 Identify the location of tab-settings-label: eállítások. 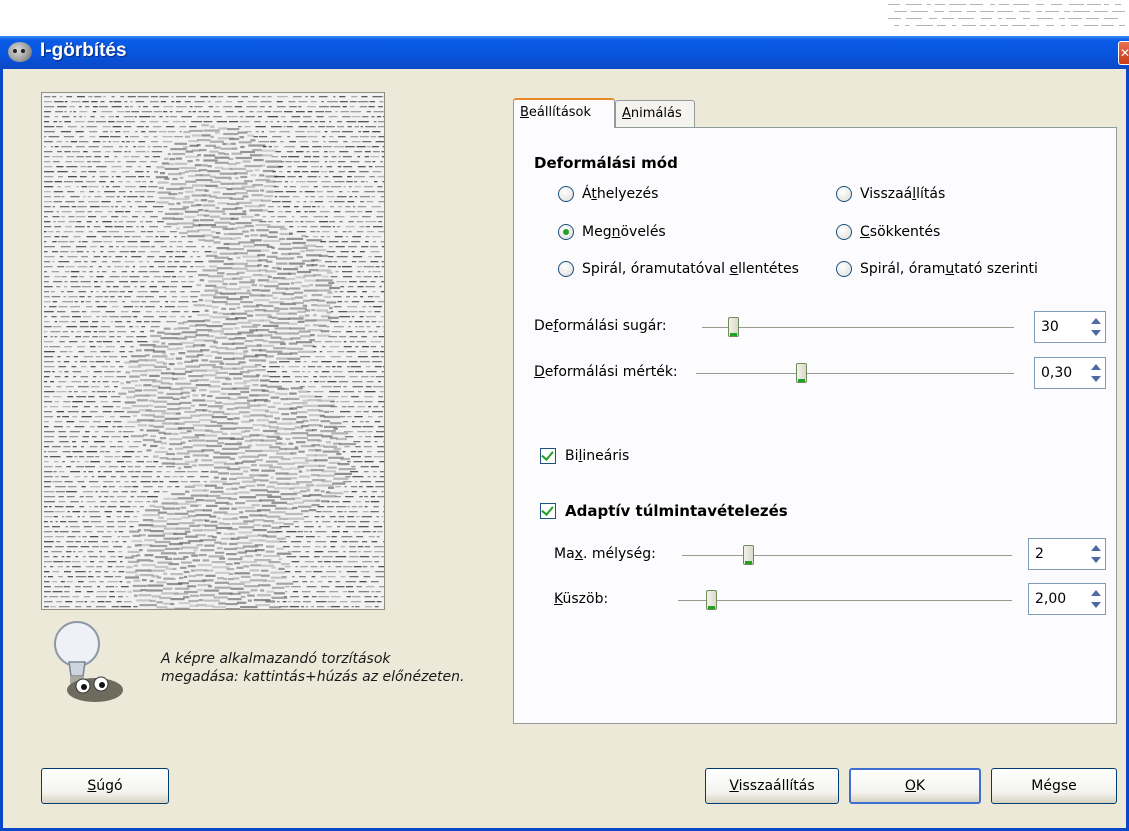
(560, 112).